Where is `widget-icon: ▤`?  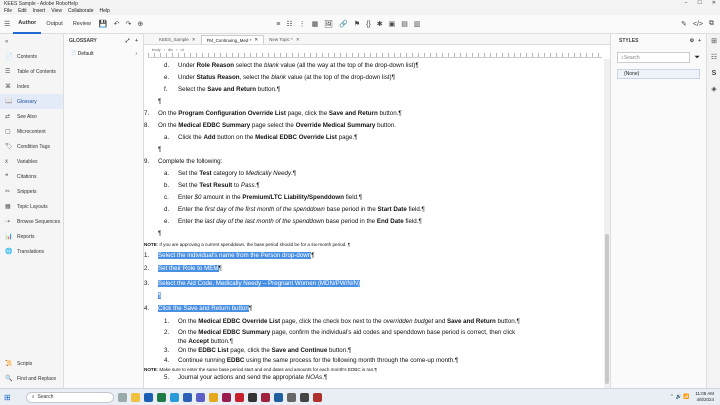 widget-icon: ▤ is located at coordinates (404, 24).